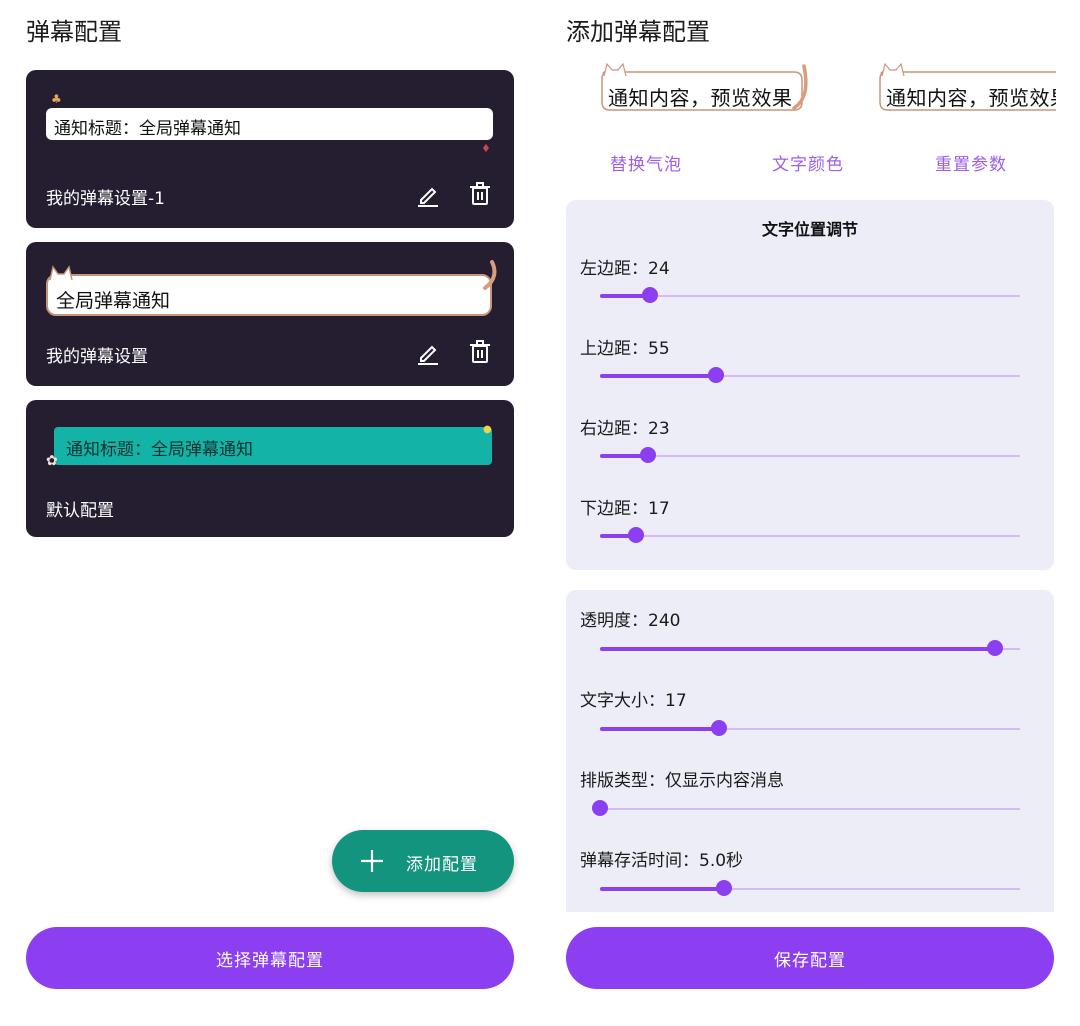 This screenshot has width=1080, height=1026. What do you see at coordinates (442, 865) in the screenshot?
I see `fab-label: 添加配置` at bounding box center [442, 865].